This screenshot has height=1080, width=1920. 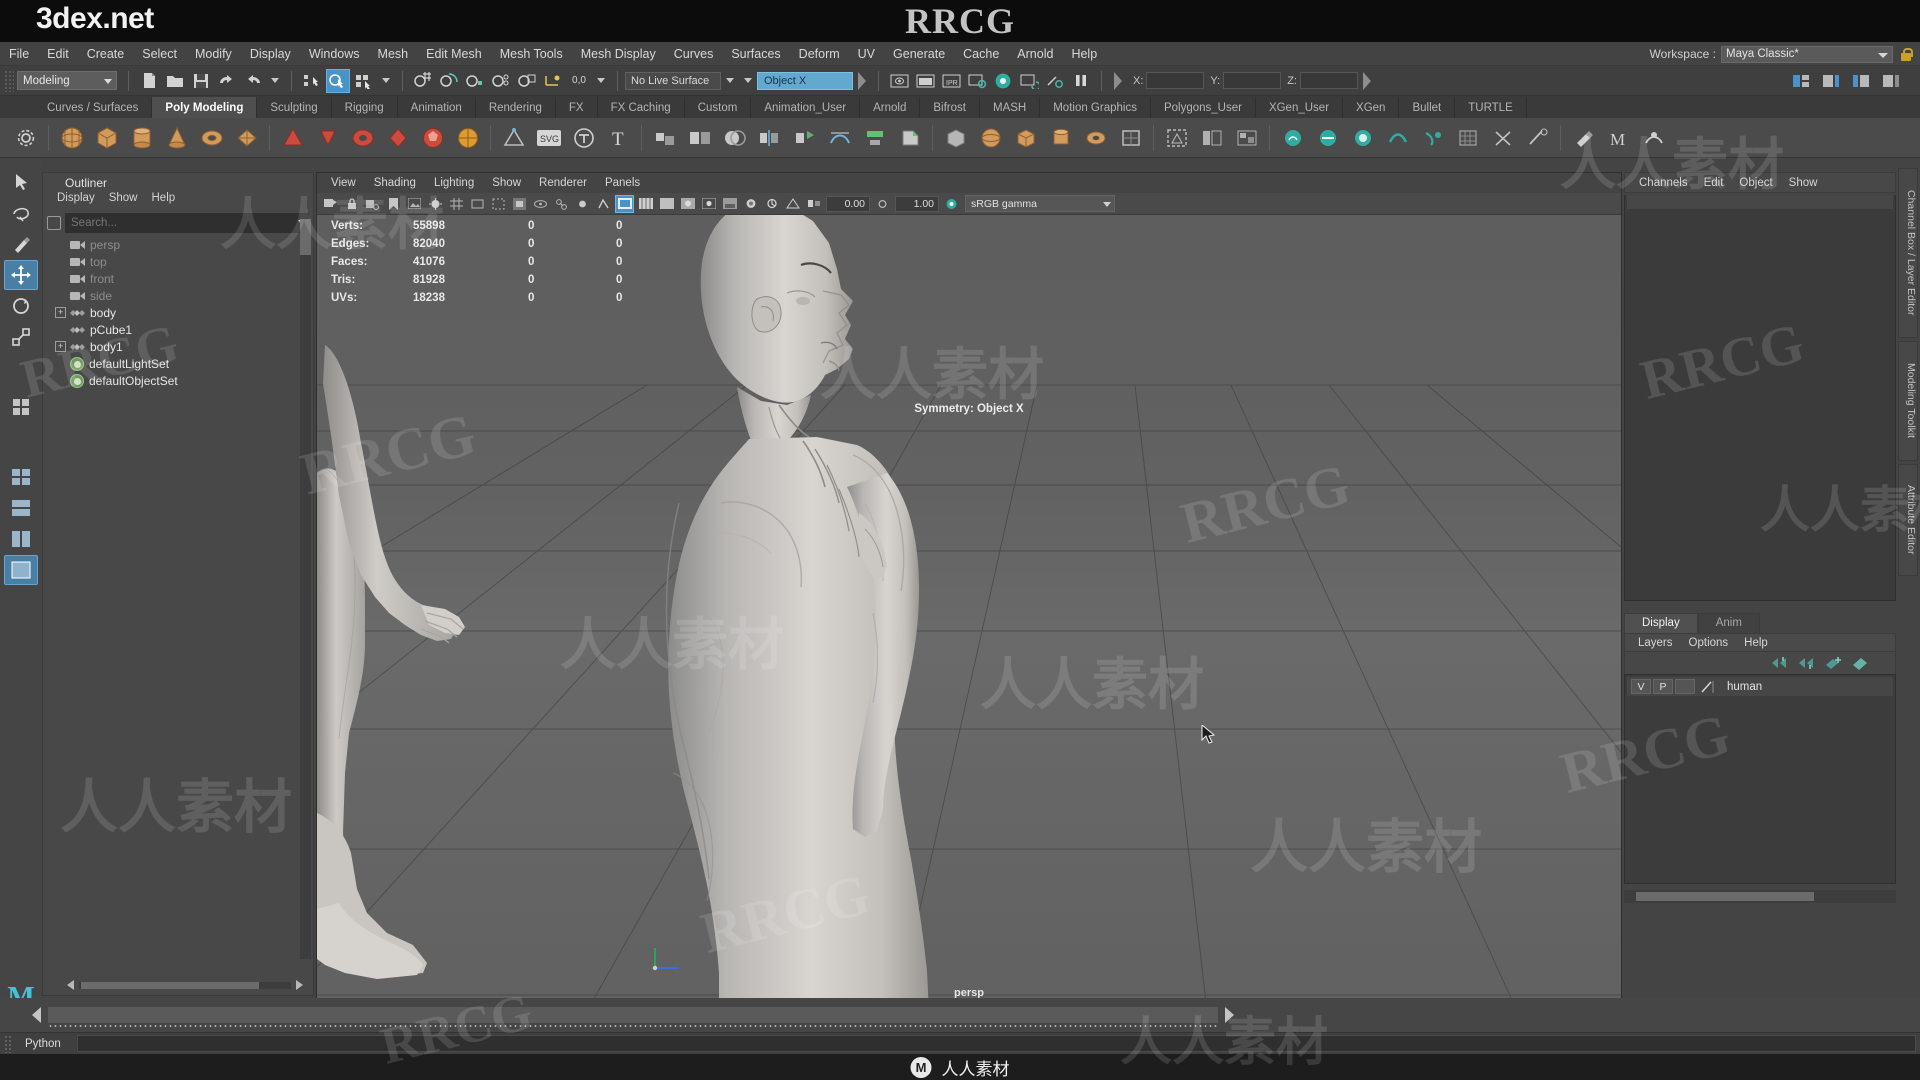 I want to click on lock-camera-button, so click(x=351, y=204).